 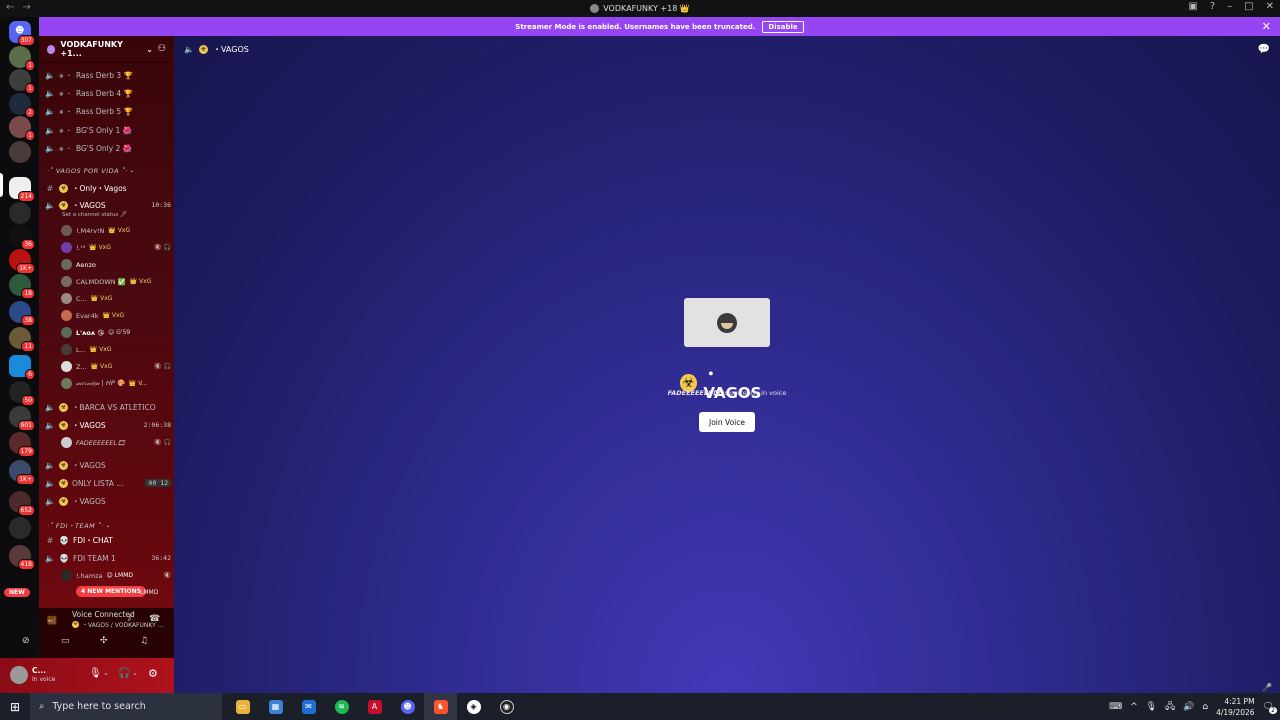 What do you see at coordinates (1235, 707) in the screenshot?
I see `clock: 4:21 PM 4/19/2026` at bounding box center [1235, 707].